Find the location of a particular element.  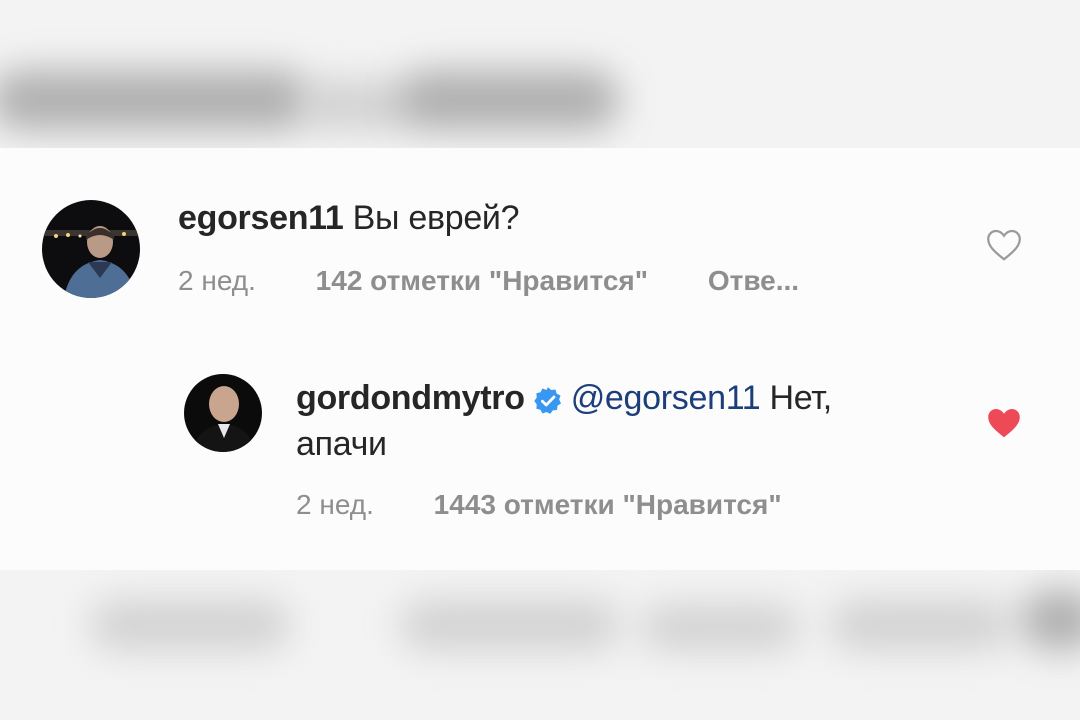

comment-username: egorsen11 is located at coordinates (261, 218).